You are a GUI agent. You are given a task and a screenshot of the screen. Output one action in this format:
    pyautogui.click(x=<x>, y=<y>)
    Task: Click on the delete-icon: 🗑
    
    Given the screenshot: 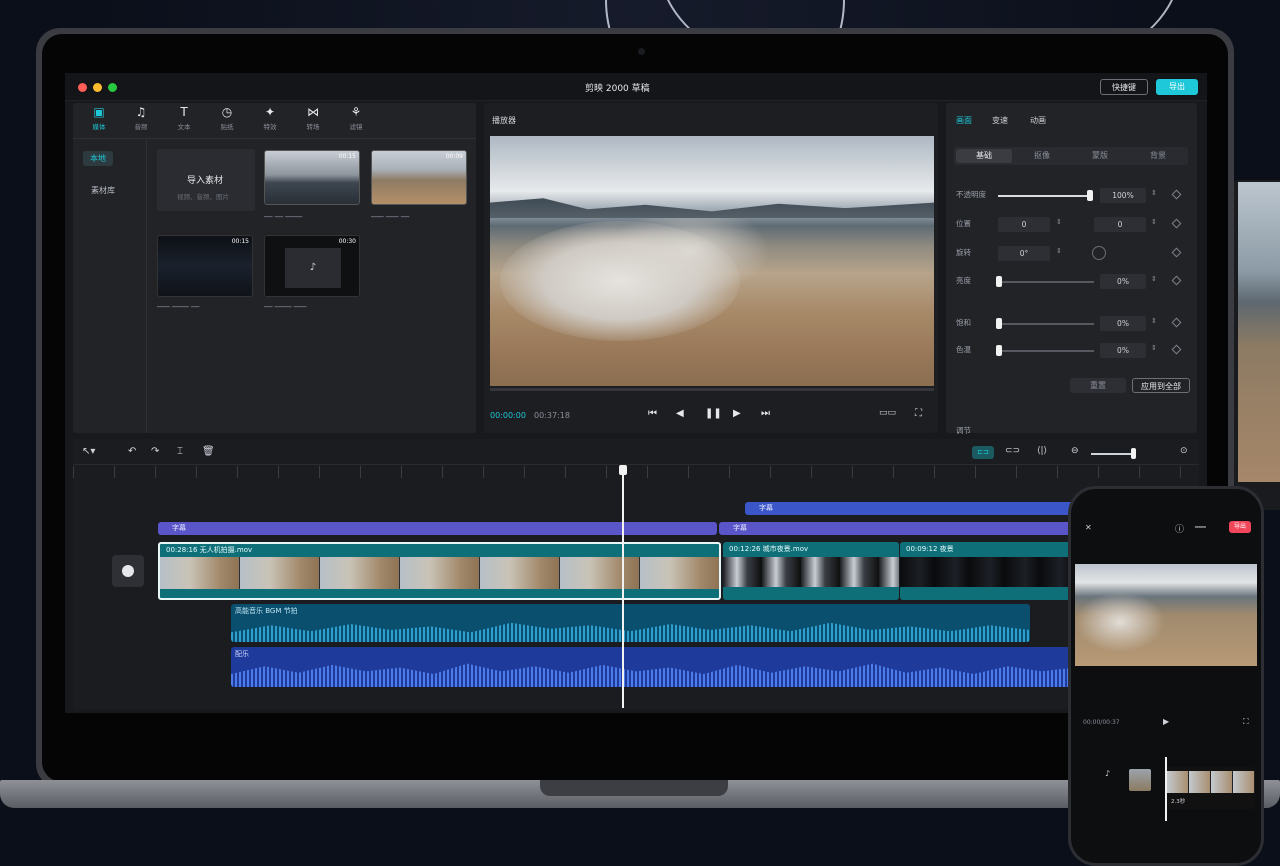 What is the action you would take?
    pyautogui.click(x=208, y=451)
    